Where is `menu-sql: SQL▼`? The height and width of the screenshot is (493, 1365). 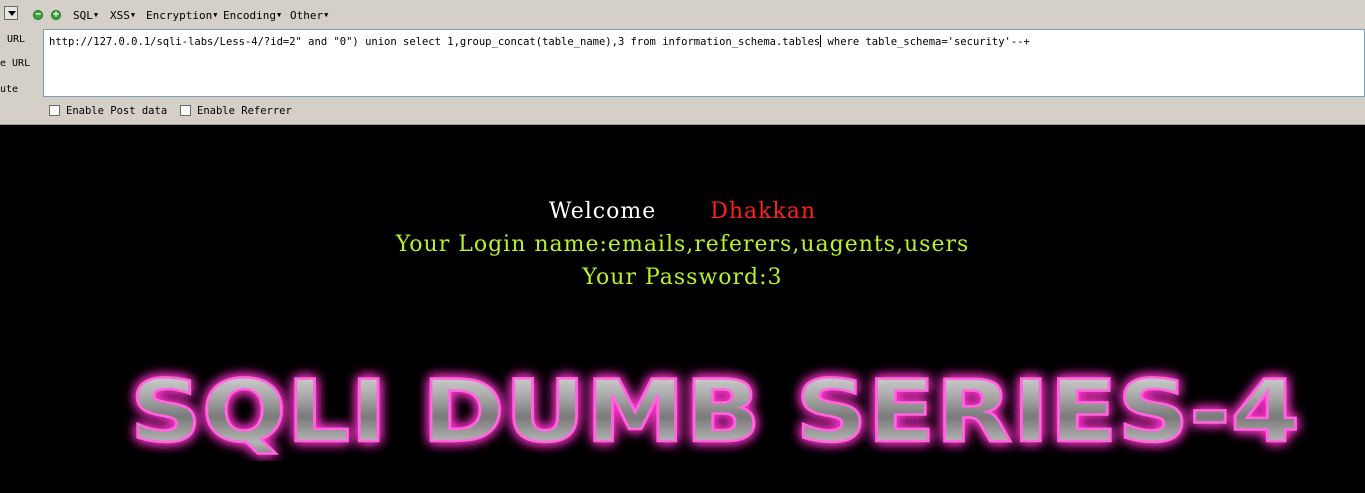
menu-sql: SQL▼ is located at coordinates (85, 15).